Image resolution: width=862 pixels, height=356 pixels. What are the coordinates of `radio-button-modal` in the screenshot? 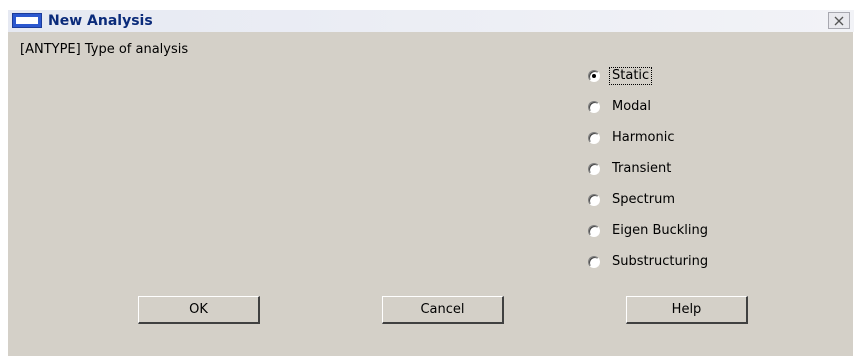 It's located at (594, 107).